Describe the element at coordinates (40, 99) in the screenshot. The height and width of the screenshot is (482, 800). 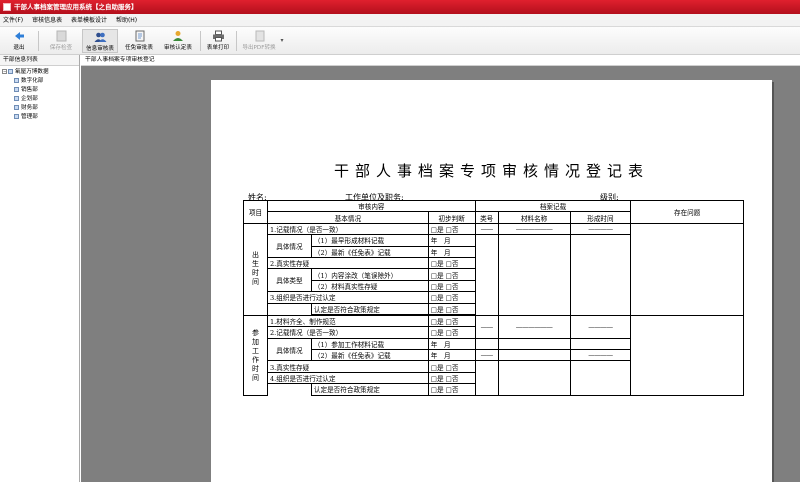
I see `tree-item: 企划部` at that location.